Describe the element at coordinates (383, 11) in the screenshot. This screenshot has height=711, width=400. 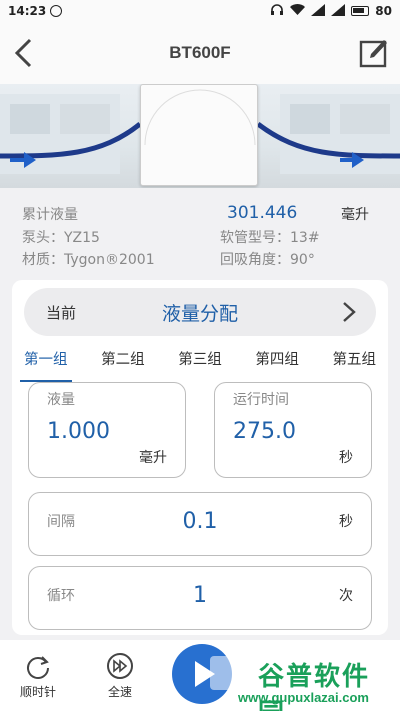
I see `battery-level: 80` at that location.